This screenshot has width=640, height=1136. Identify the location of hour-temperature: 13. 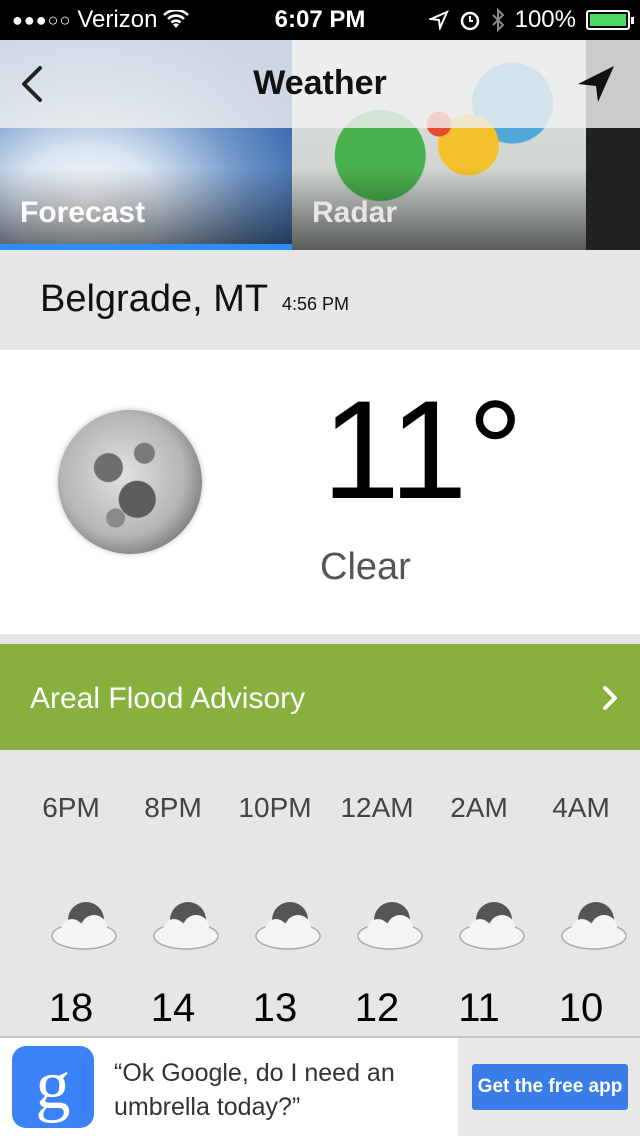
(275, 1008).